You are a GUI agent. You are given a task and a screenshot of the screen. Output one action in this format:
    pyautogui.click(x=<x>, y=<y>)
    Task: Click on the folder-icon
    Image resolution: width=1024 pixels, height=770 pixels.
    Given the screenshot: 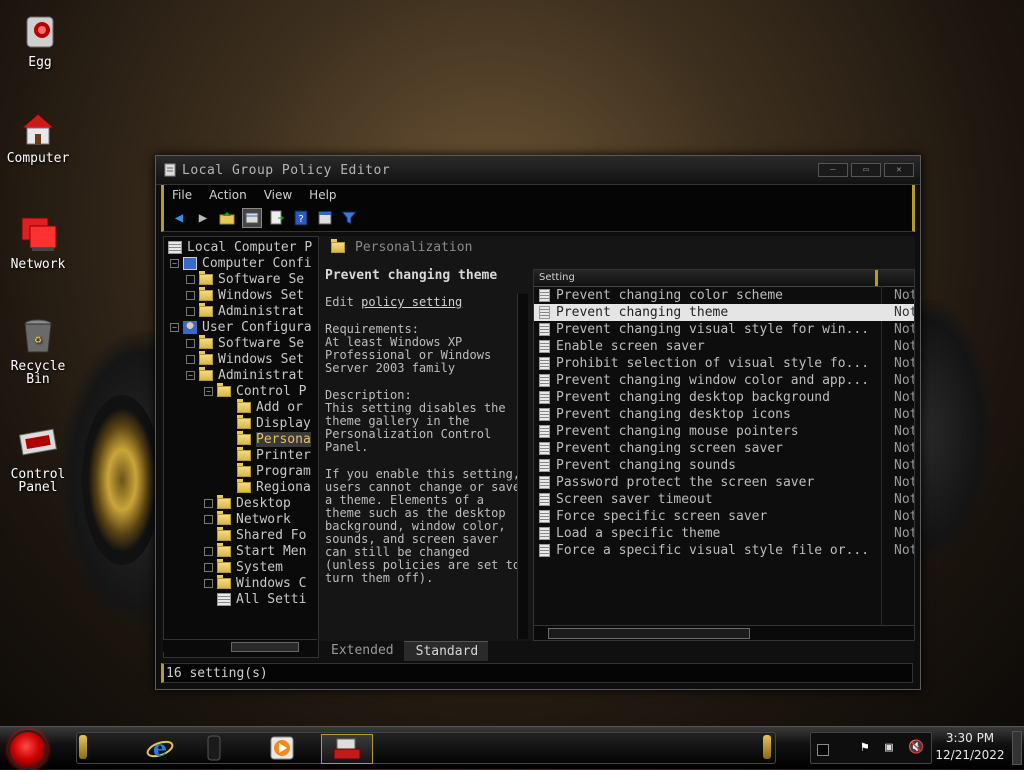 What is the action you would take?
    pyautogui.click(x=244, y=469)
    